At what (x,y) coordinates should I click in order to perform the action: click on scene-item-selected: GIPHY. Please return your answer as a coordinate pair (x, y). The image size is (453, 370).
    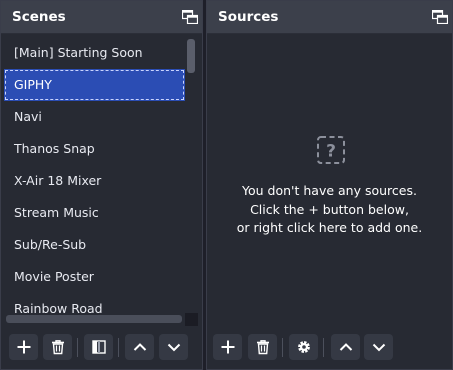
    Looking at the image, I should click on (94, 85).